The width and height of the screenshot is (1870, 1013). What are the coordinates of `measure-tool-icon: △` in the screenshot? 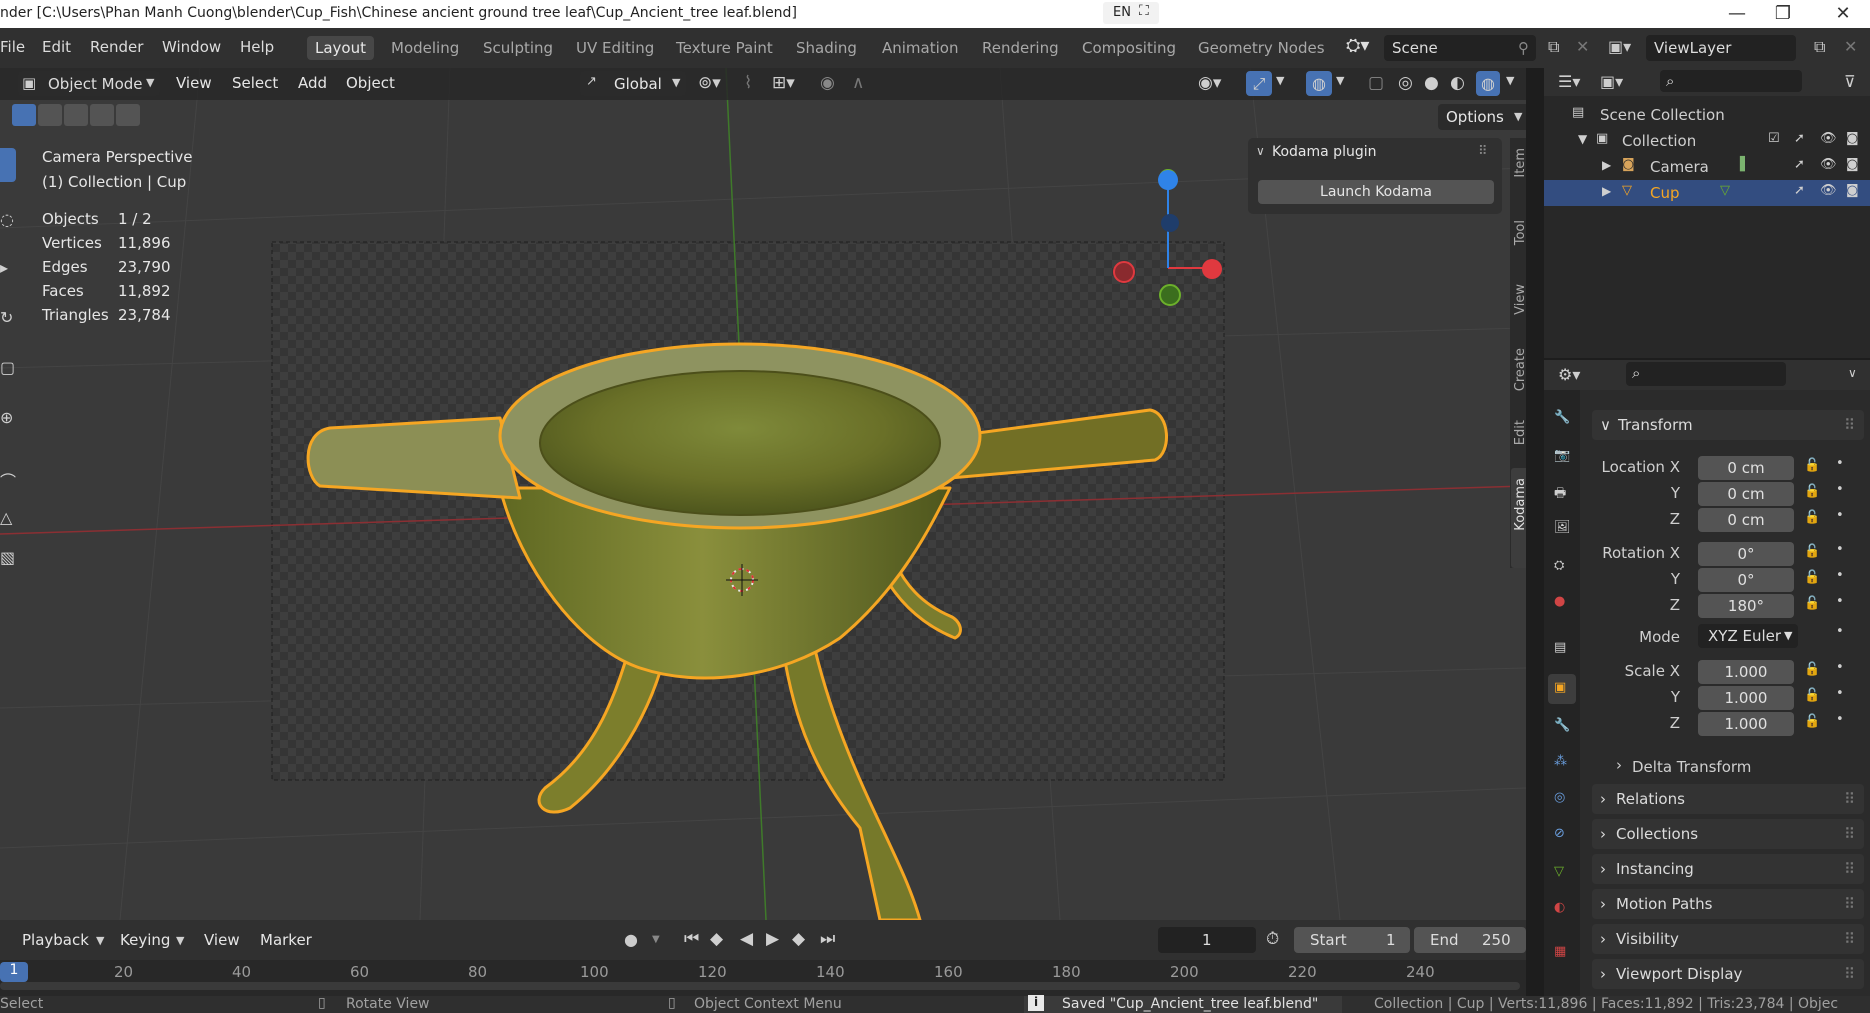 It's located at (6, 517).